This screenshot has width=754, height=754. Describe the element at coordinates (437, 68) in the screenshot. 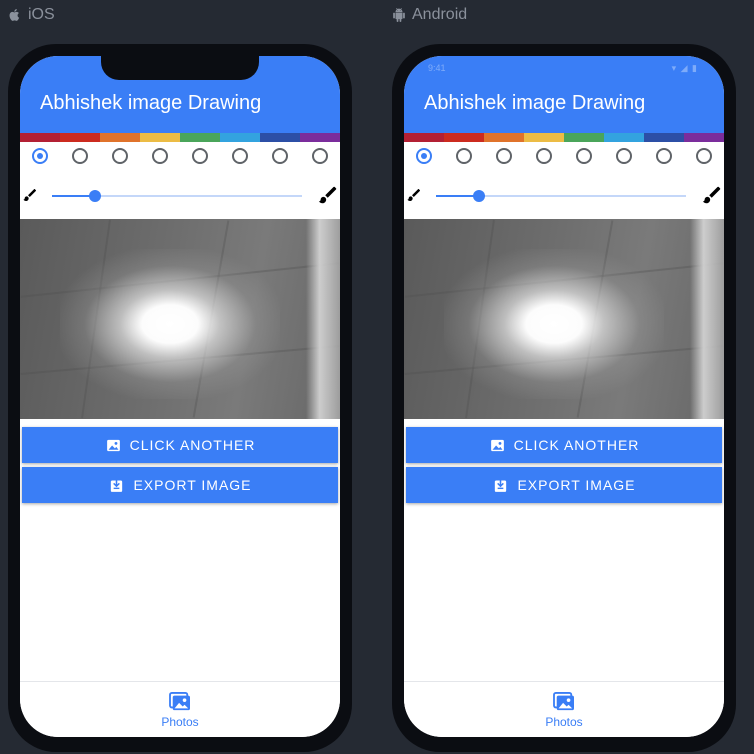

I see `status-time: 9:41` at that location.